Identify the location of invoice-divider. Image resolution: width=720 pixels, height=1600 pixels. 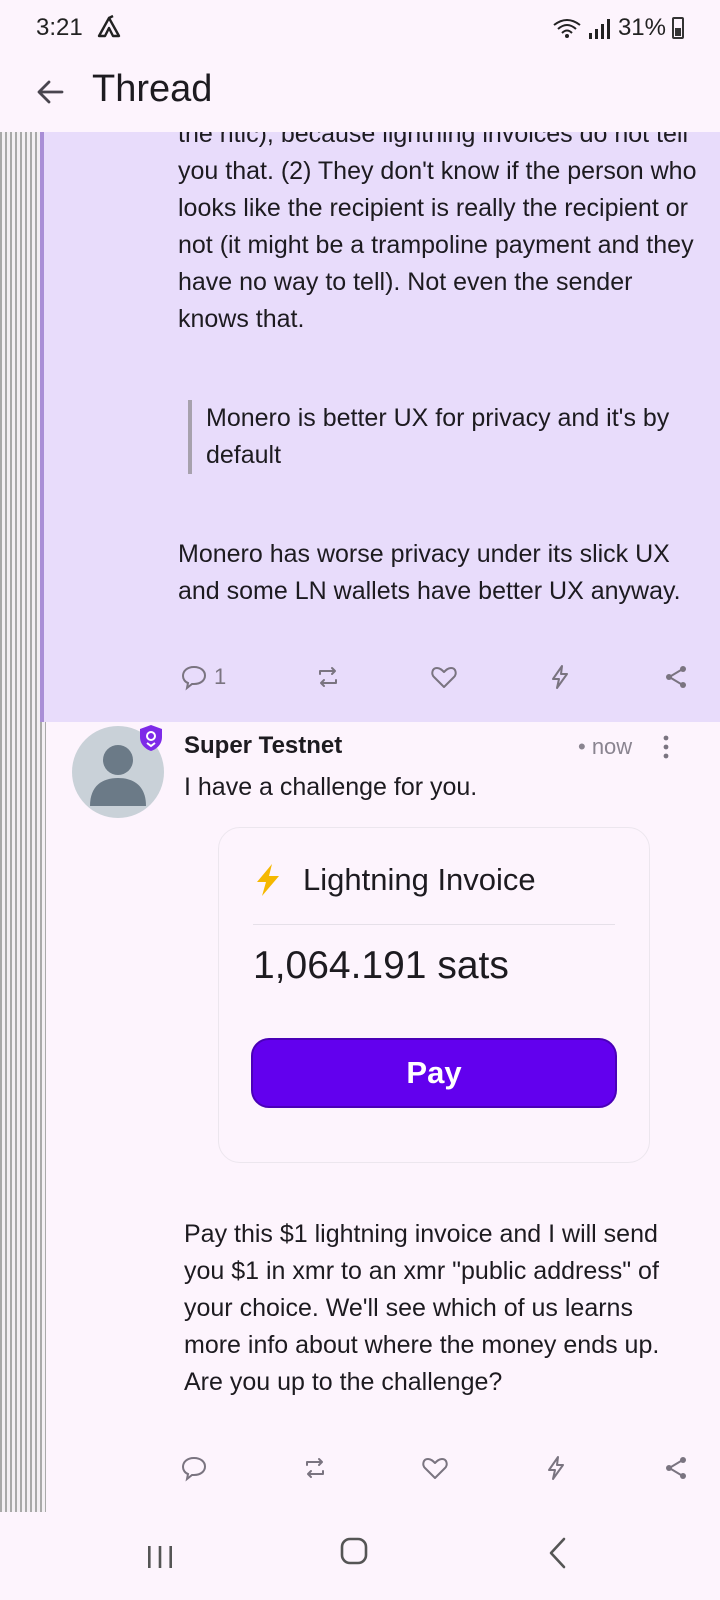
(434, 924).